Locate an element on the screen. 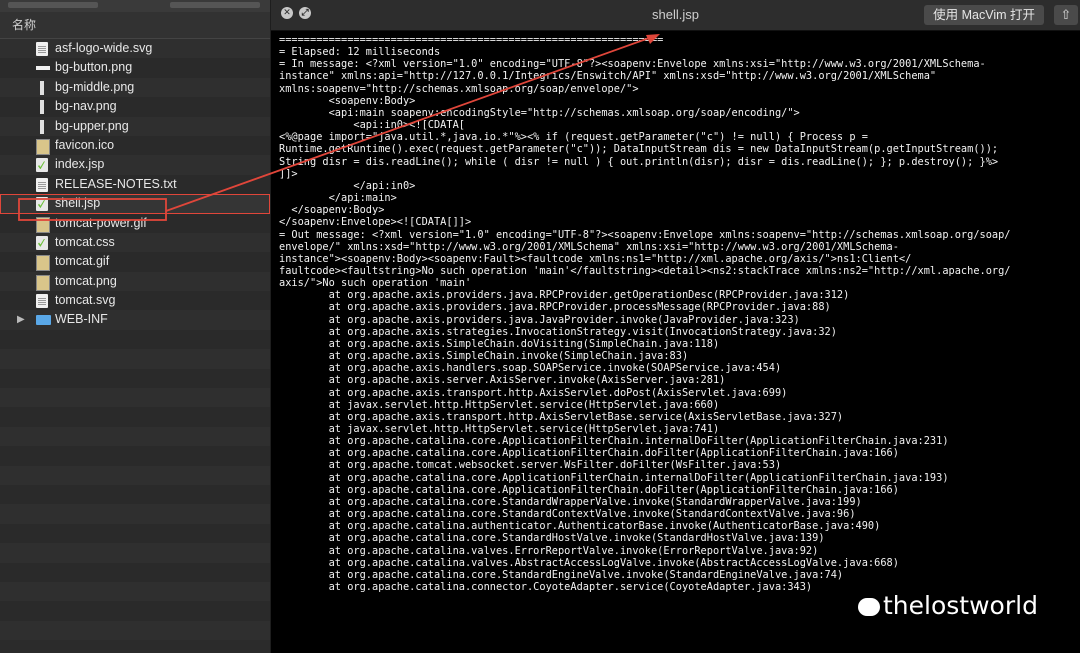  file-row: tomcat.svg is located at coordinates (135, 301).